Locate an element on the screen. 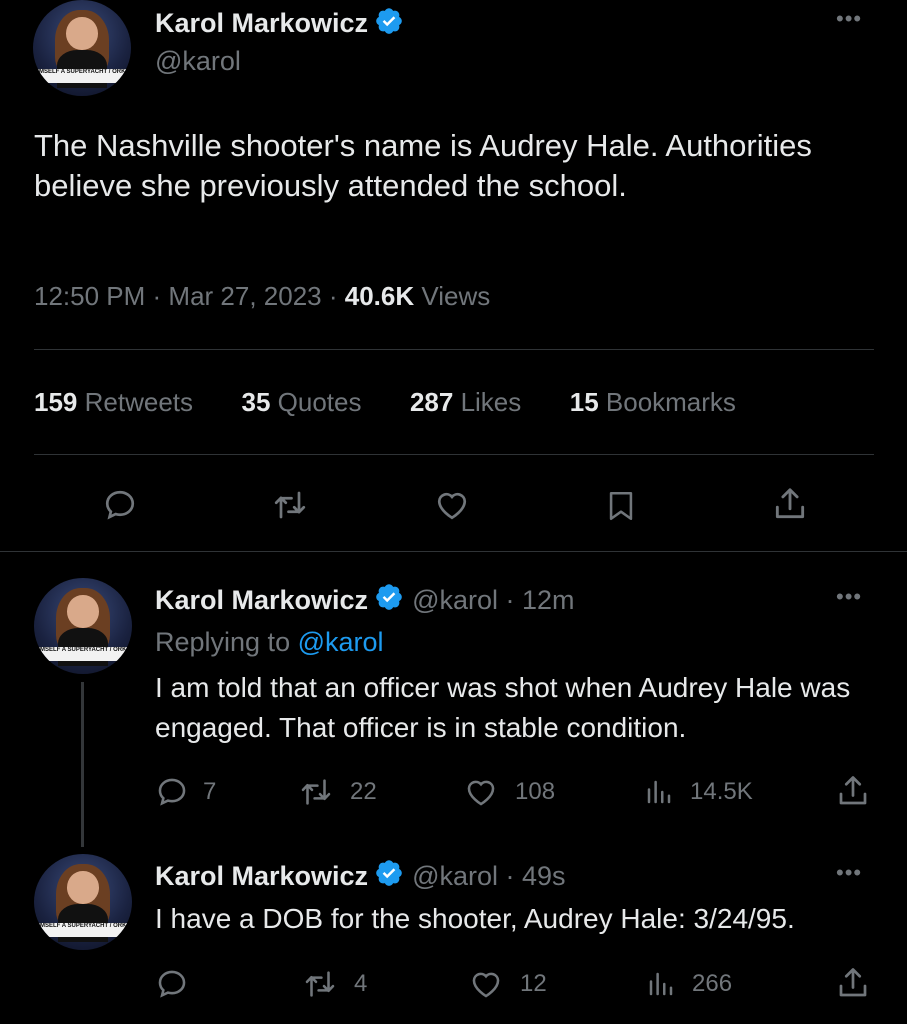 The width and height of the screenshot is (907, 1024). quotes-label: Quotes is located at coordinates (319, 402).